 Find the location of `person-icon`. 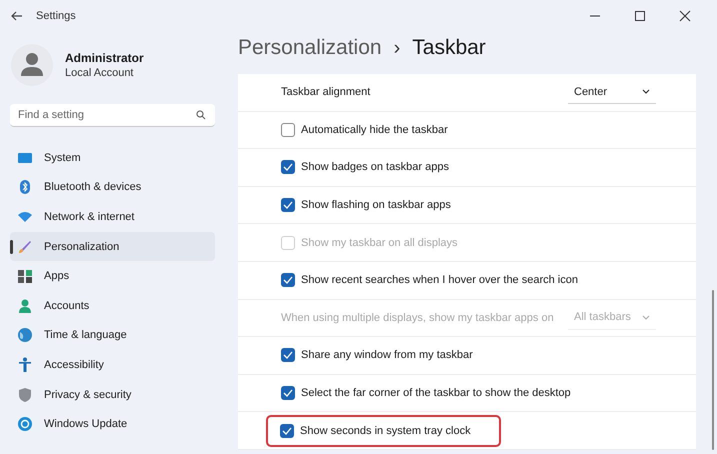

person-icon is located at coordinates (25, 306).